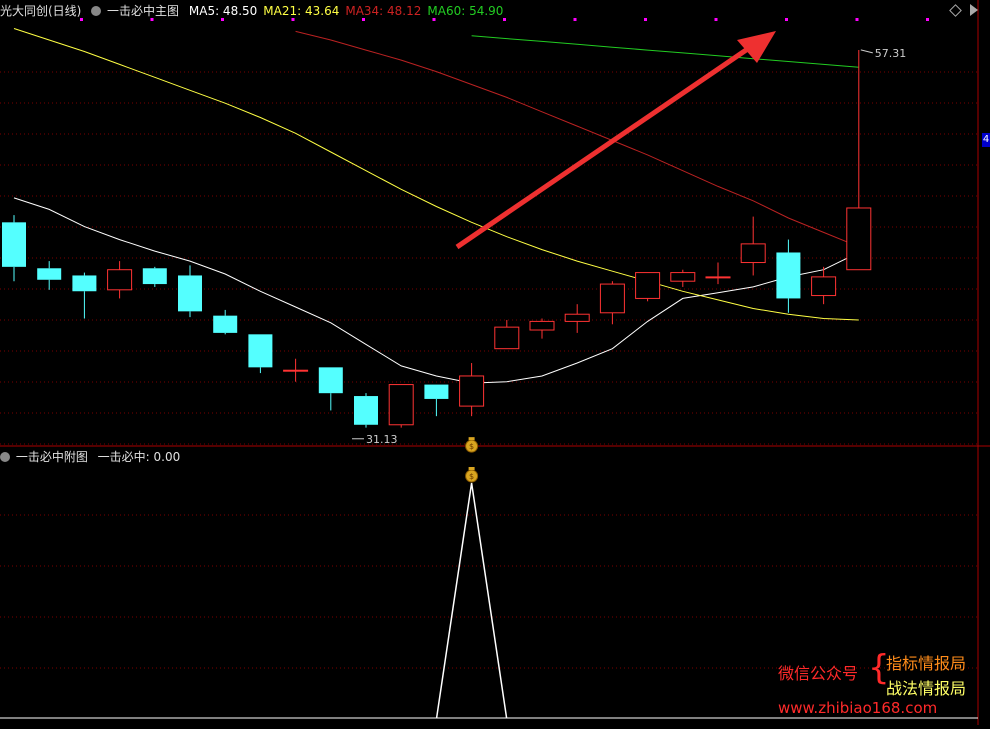  What do you see at coordinates (665, 51) in the screenshot?
I see `ma-line-ma60` at bounding box center [665, 51].